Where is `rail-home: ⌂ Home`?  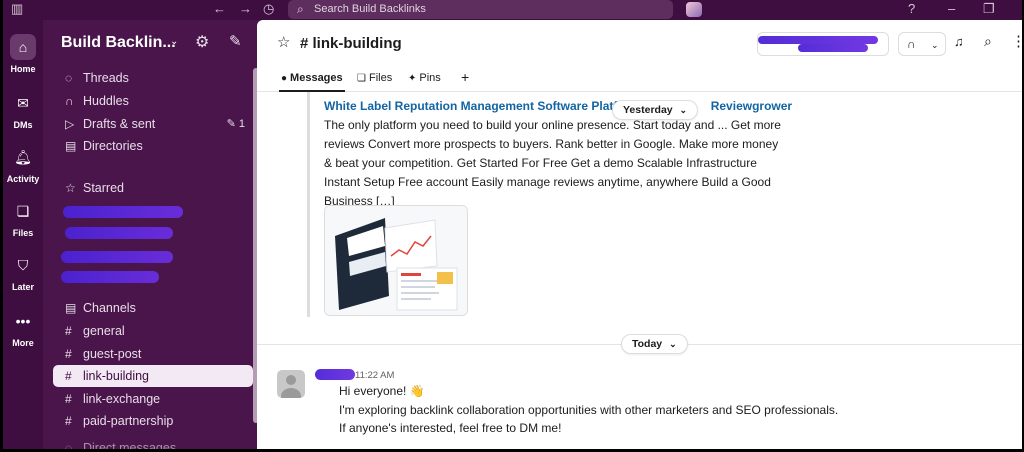 rail-home: ⌂ Home is located at coordinates (23, 54).